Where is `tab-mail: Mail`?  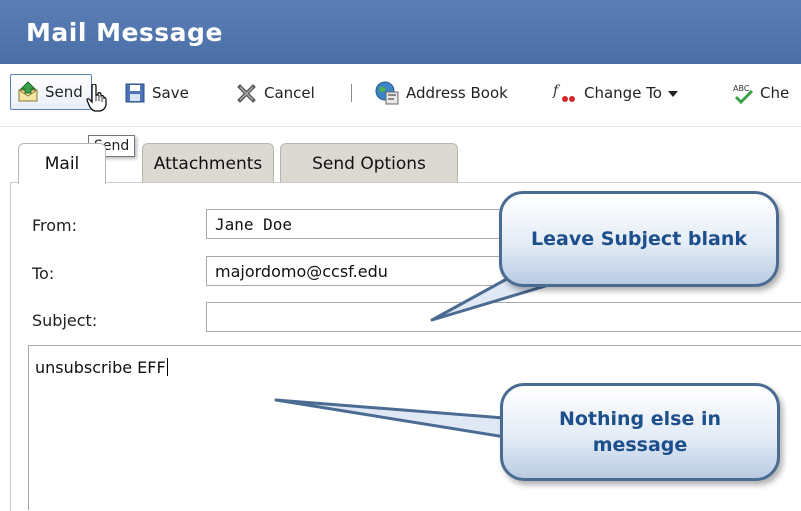
tab-mail: Mail is located at coordinates (62, 163).